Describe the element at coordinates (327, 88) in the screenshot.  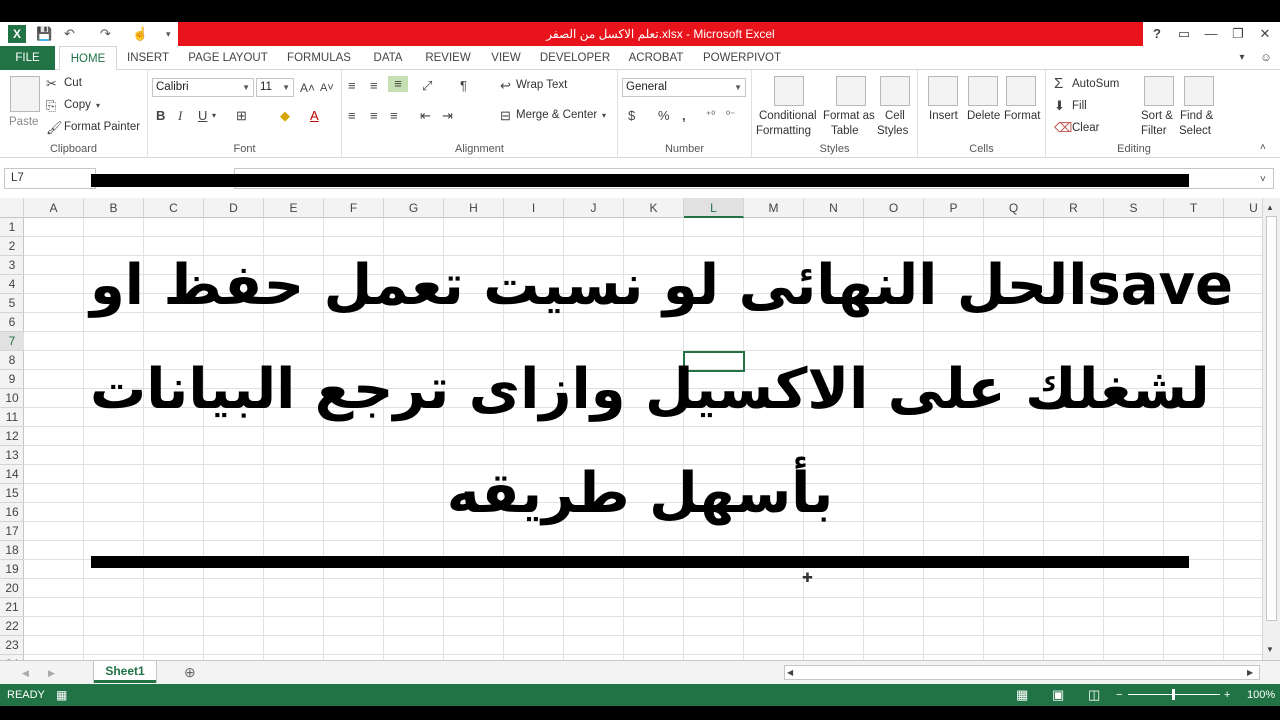
I see `shrink-font-icon: A˅` at that location.